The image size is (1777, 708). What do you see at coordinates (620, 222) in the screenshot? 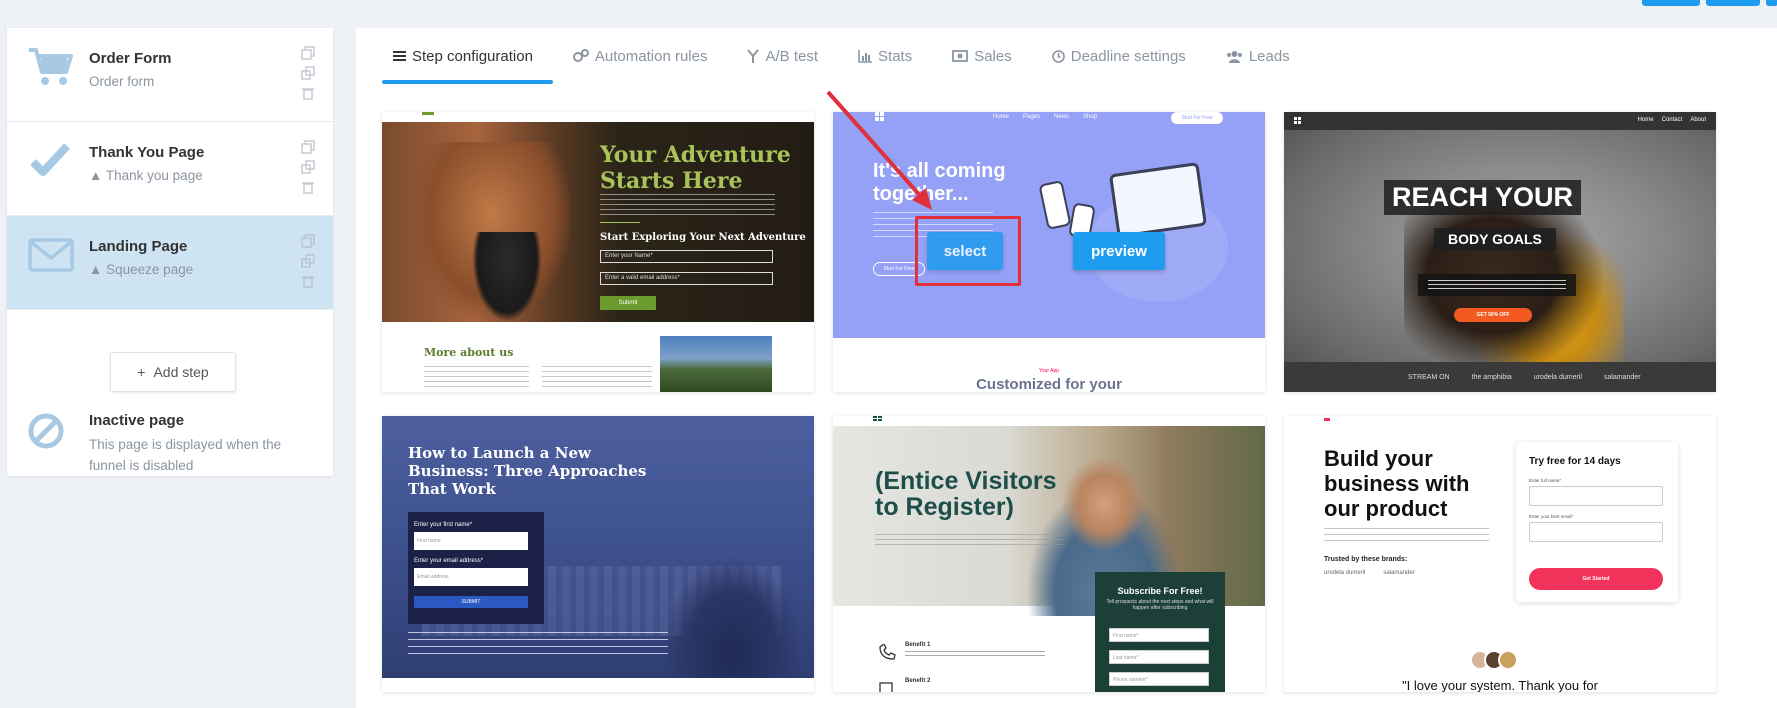
I see `divider` at bounding box center [620, 222].